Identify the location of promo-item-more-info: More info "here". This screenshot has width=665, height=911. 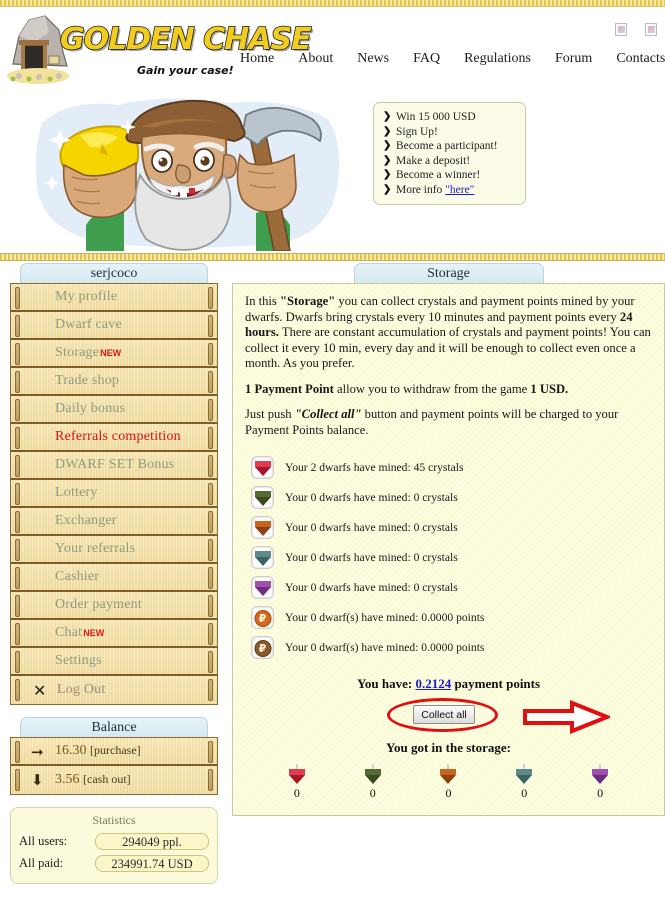
(450, 190).